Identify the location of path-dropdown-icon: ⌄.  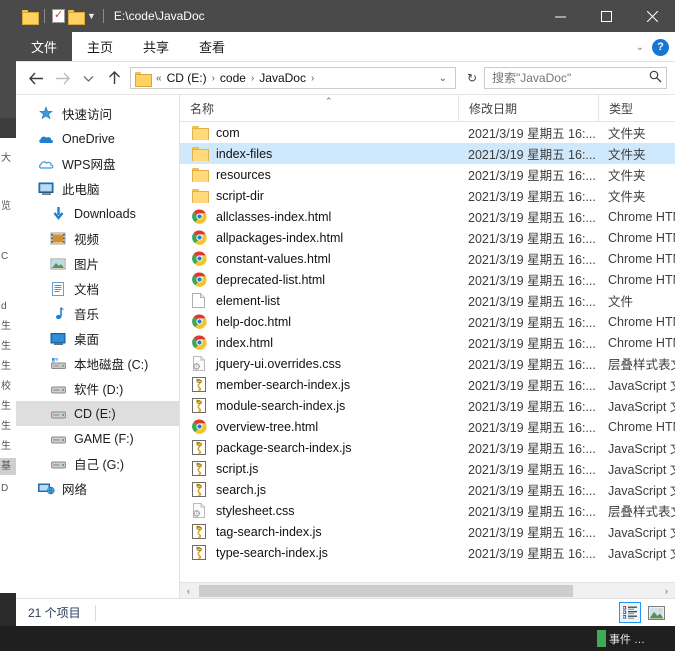
(443, 78).